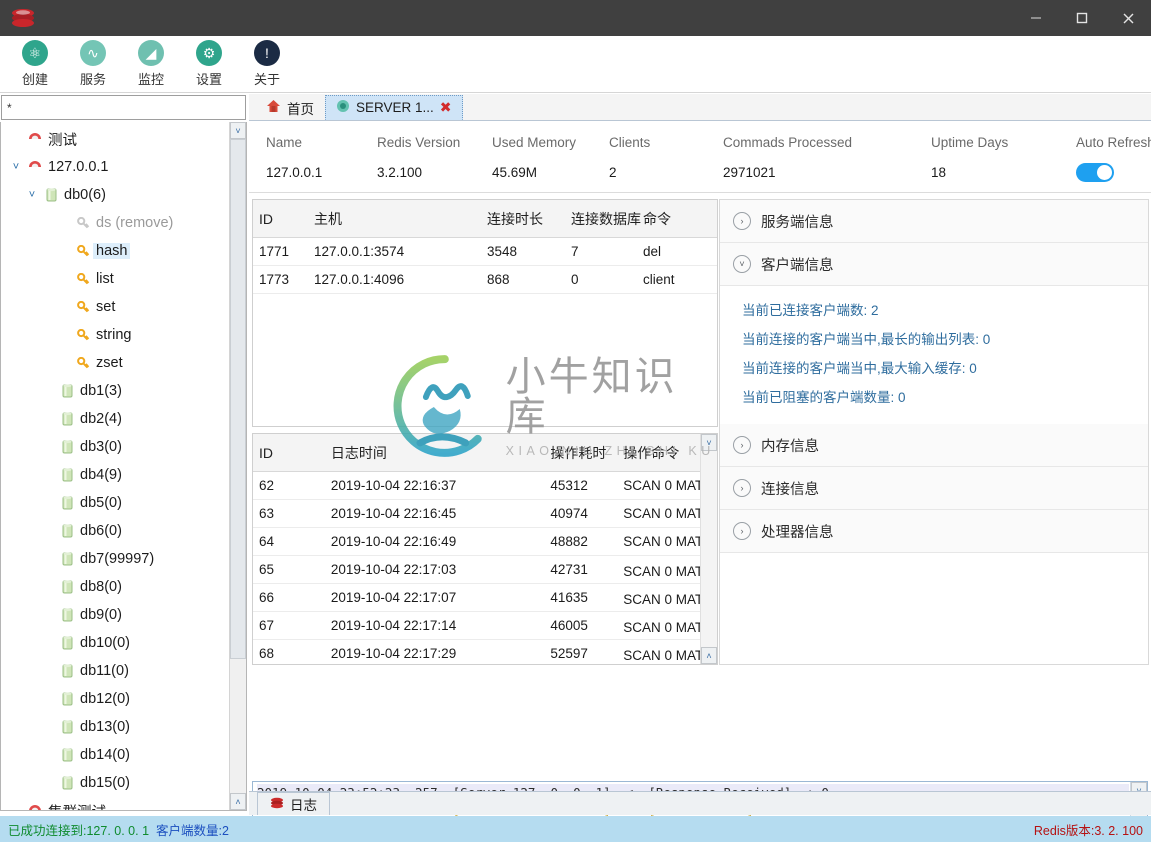  I want to click on tree-node-19: db11(0), so click(114, 671).